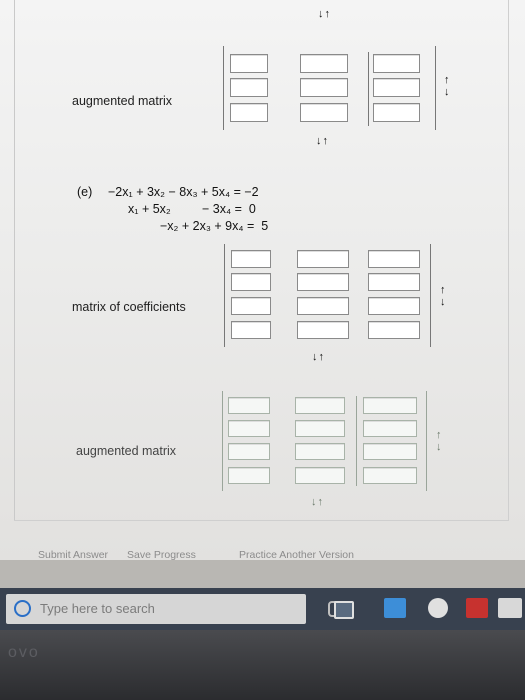  Describe the element at coordinates (122, 101) in the screenshot. I see `augmented-matrix-label-d: augmented matrix` at that location.